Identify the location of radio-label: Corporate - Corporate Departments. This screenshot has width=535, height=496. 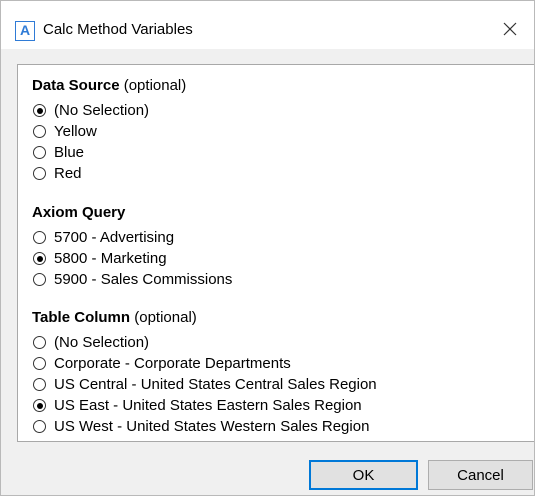
(172, 363).